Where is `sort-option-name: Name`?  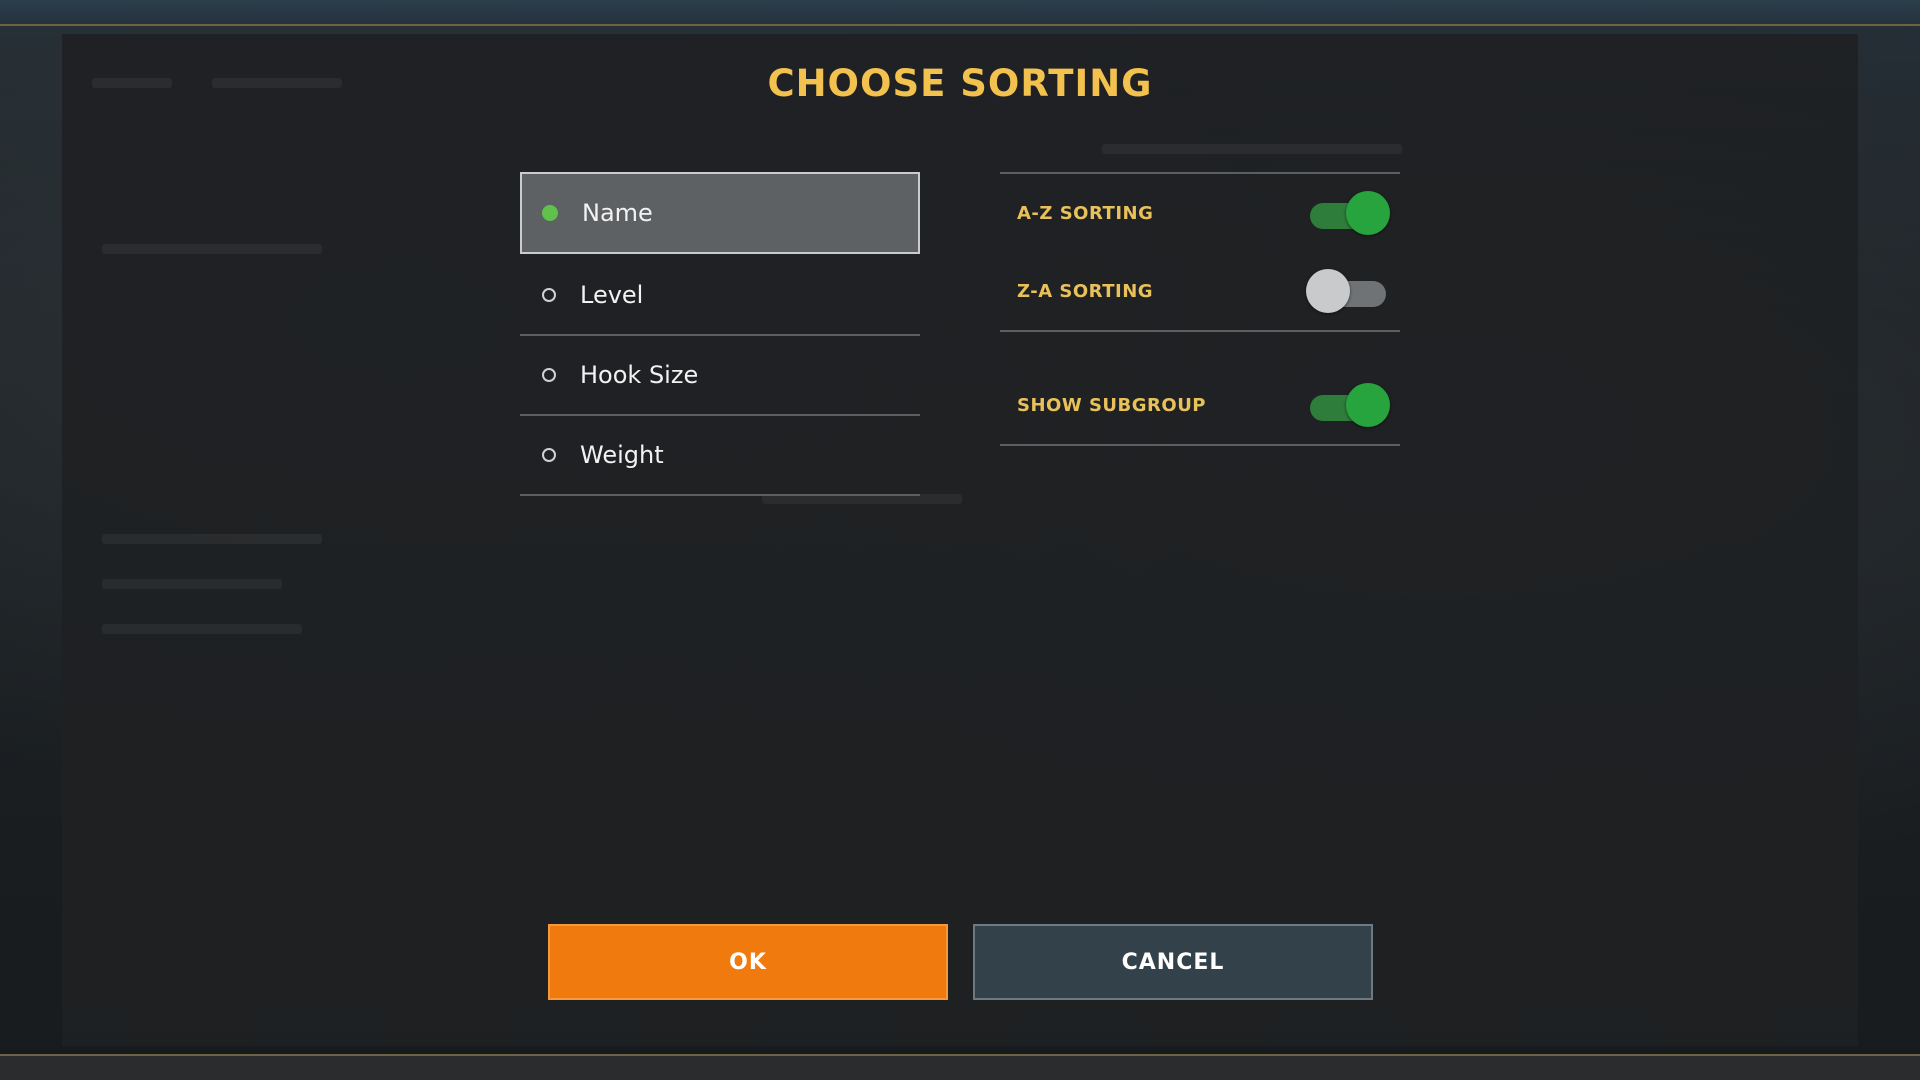 sort-option-name: Name is located at coordinates (720, 213).